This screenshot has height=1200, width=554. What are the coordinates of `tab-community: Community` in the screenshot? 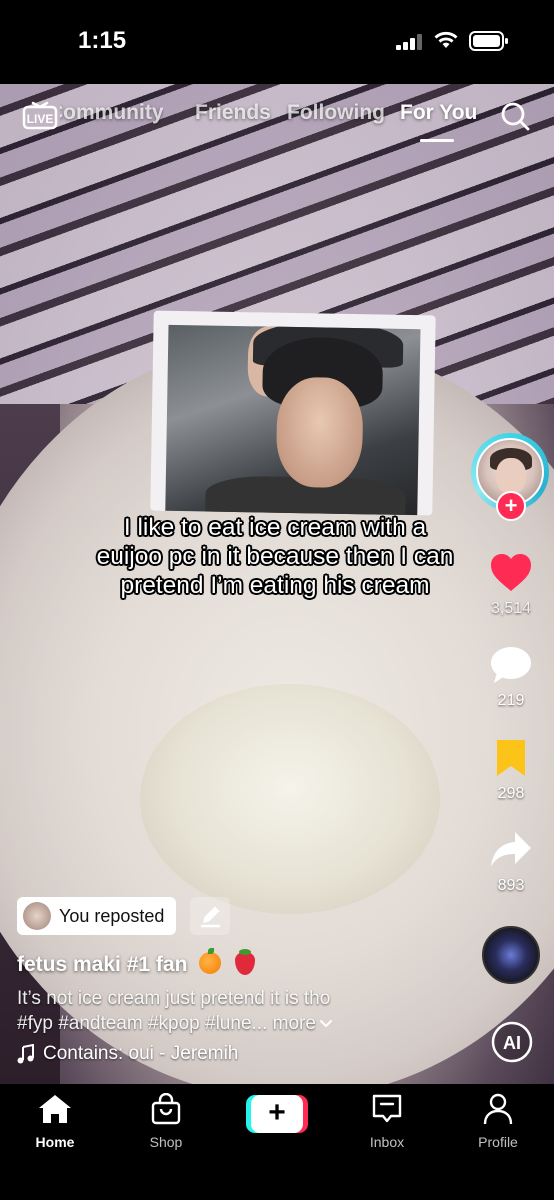 It's located at (112, 113).